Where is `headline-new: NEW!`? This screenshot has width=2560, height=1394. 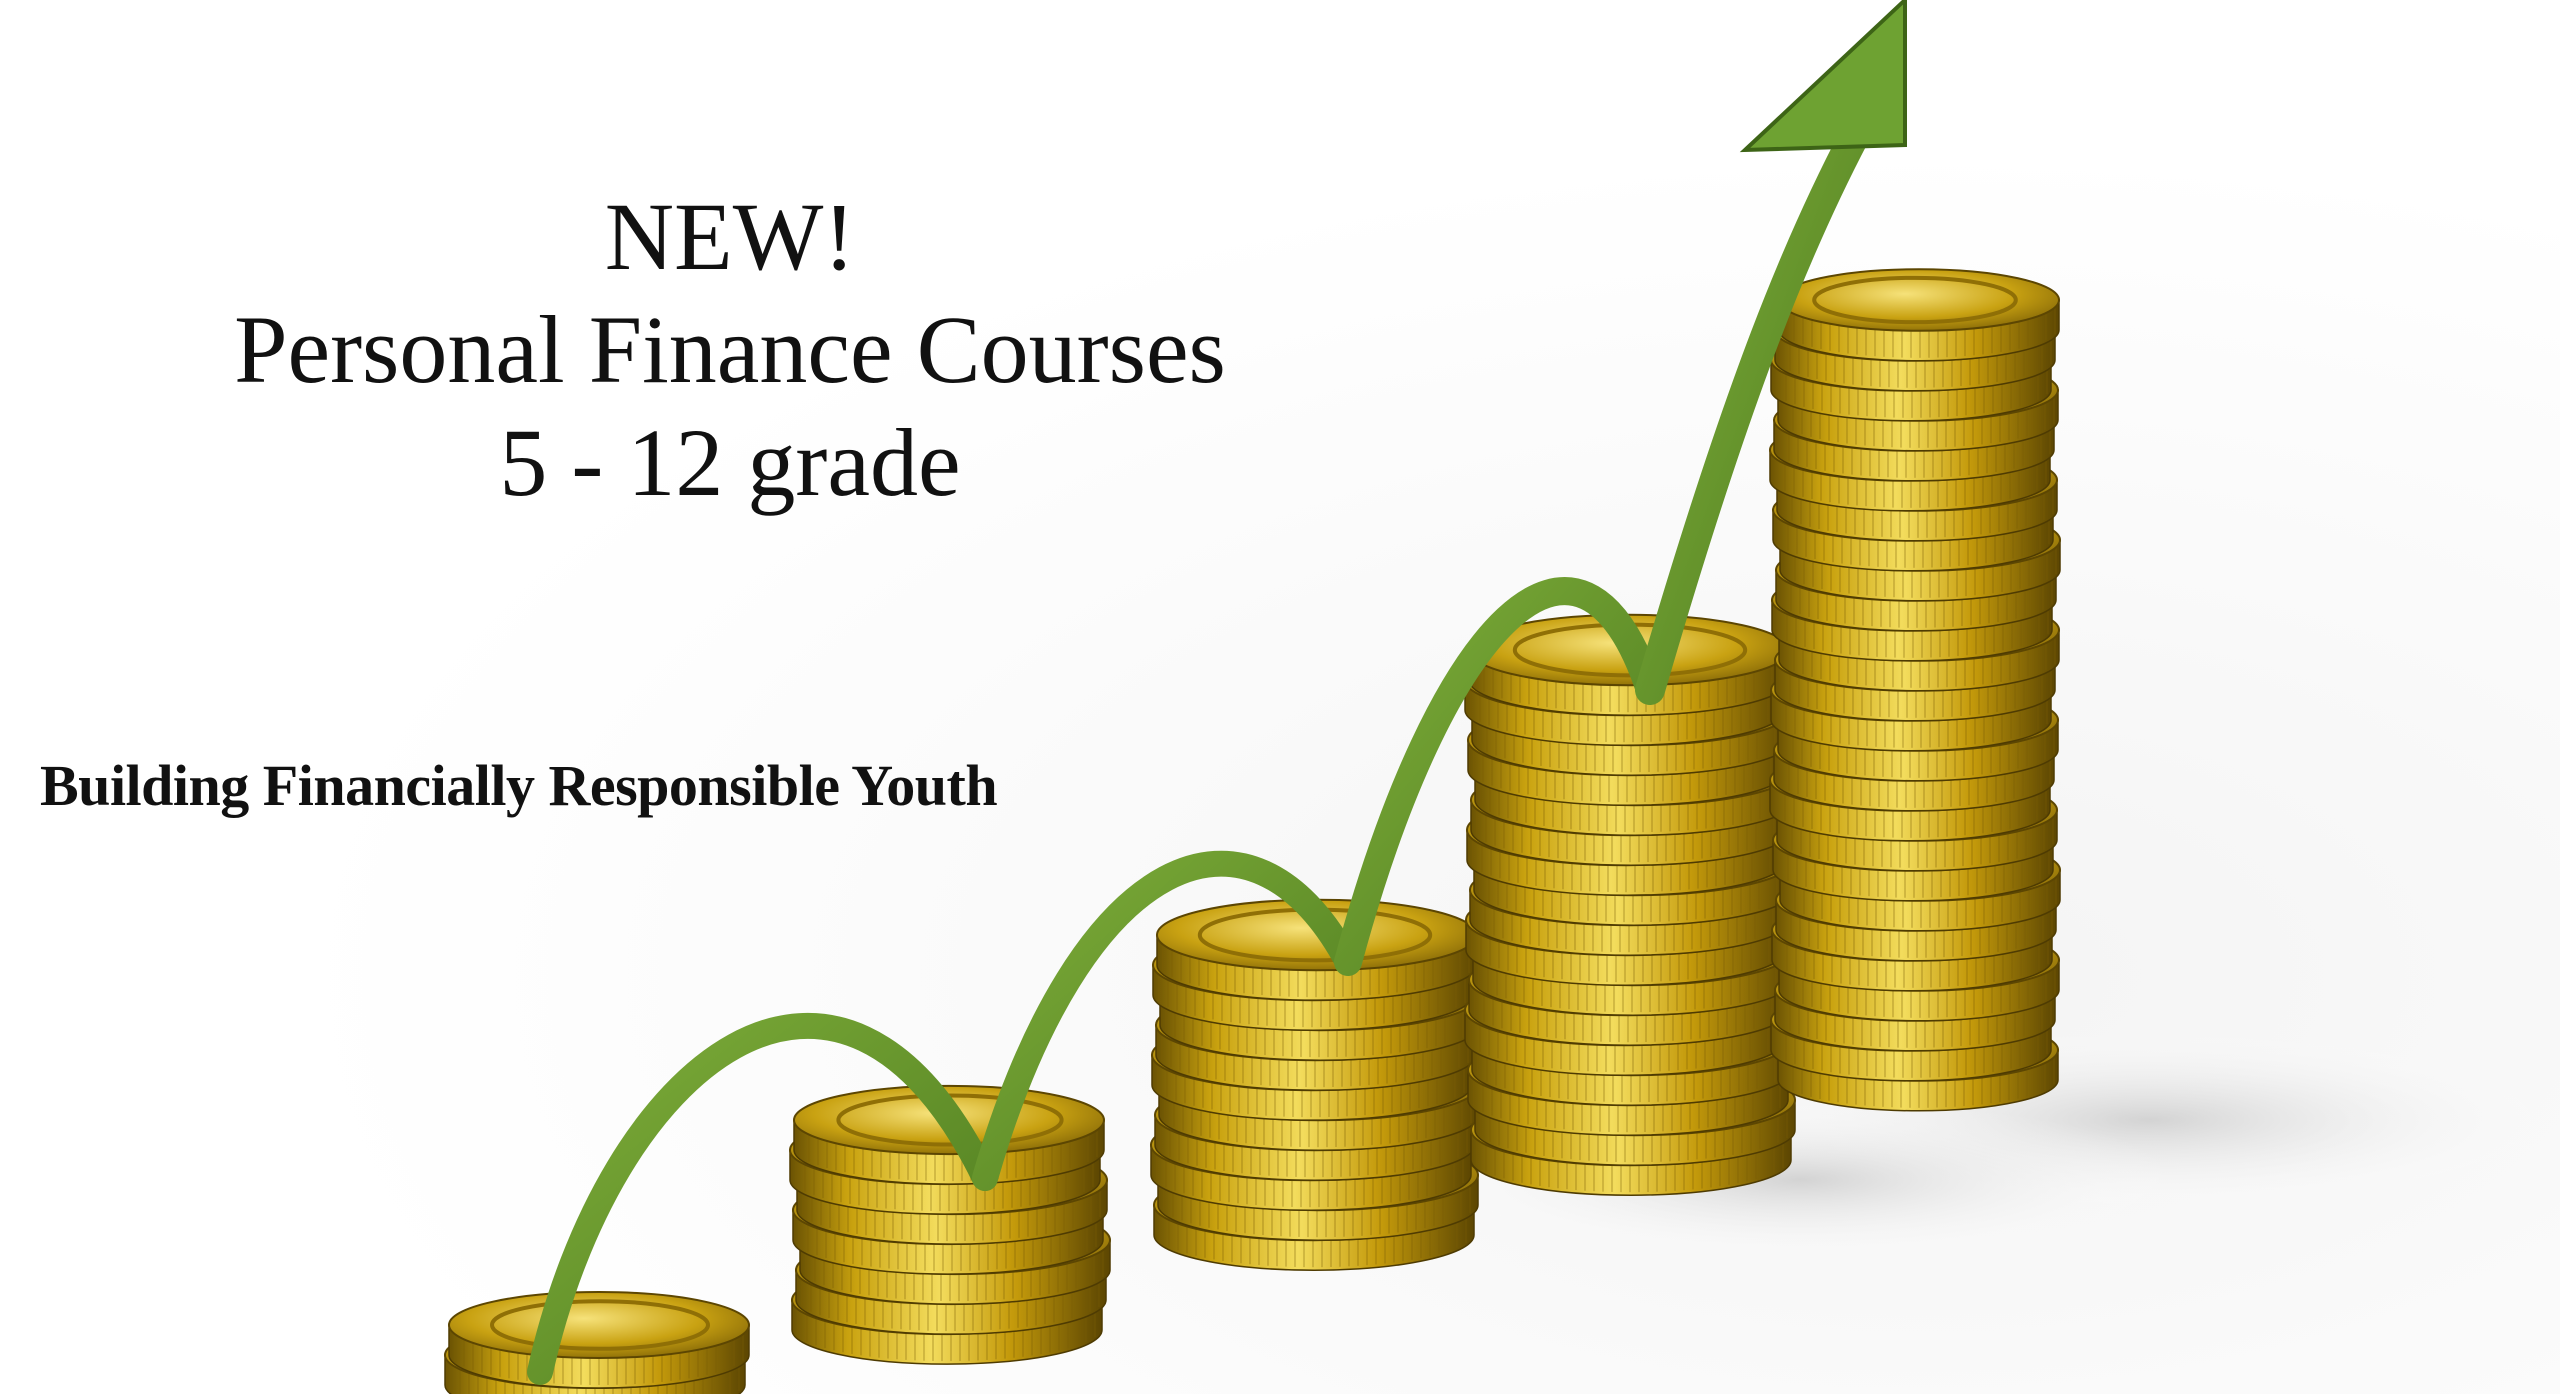
headline-new: NEW! is located at coordinates (730, 236).